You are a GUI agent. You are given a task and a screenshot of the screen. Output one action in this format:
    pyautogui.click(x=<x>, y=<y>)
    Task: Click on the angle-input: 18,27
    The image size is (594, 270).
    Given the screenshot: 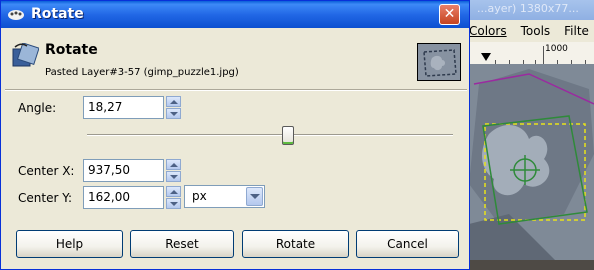 What is the action you would take?
    pyautogui.click(x=123, y=107)
    